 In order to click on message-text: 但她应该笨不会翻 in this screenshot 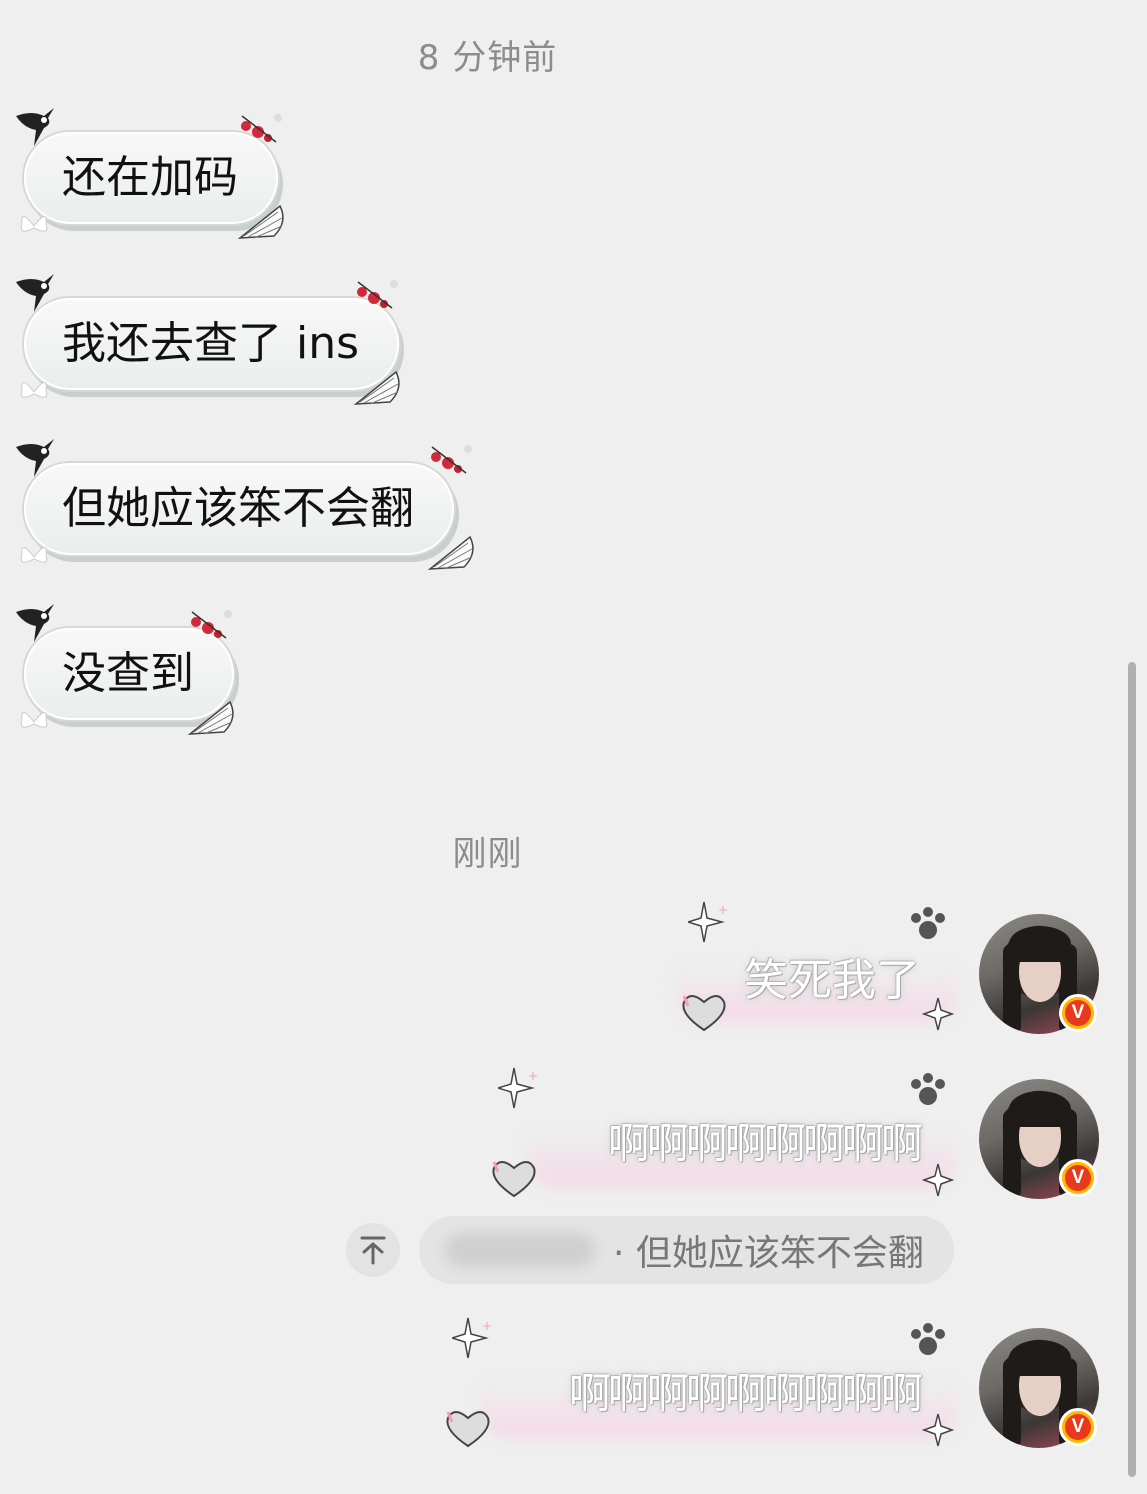, I will do `click(238, 508)`.